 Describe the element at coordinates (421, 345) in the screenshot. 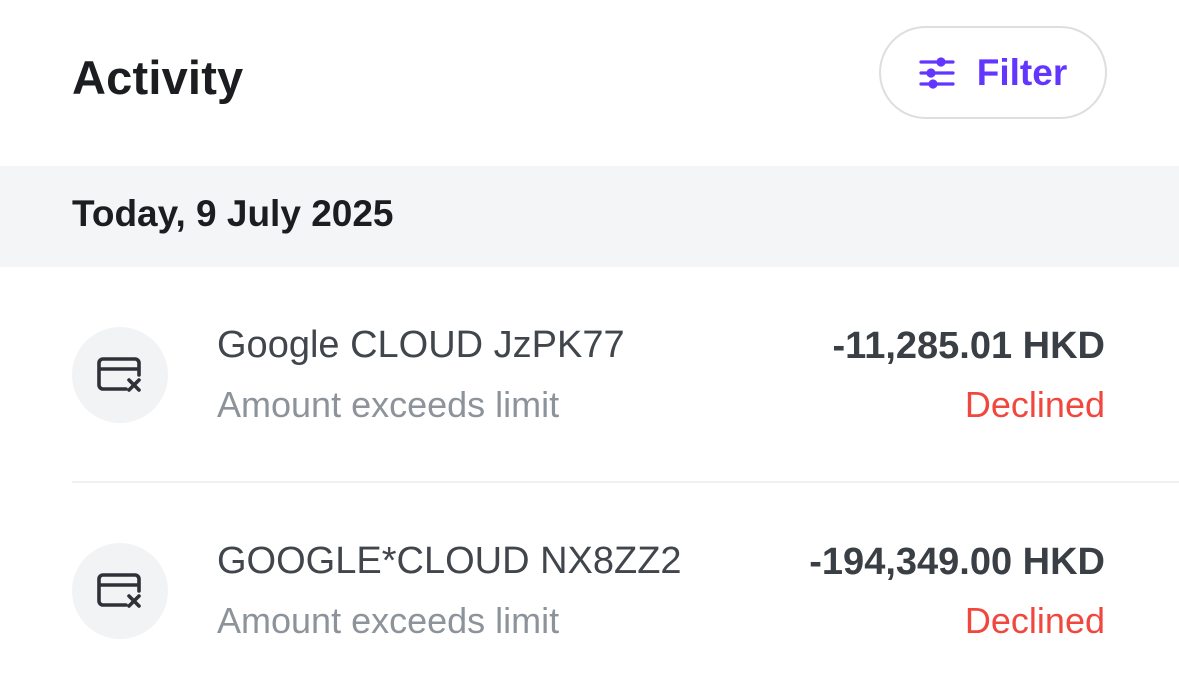

I see `transaction-merchant: Google CLOUD JzPK77` at that location.